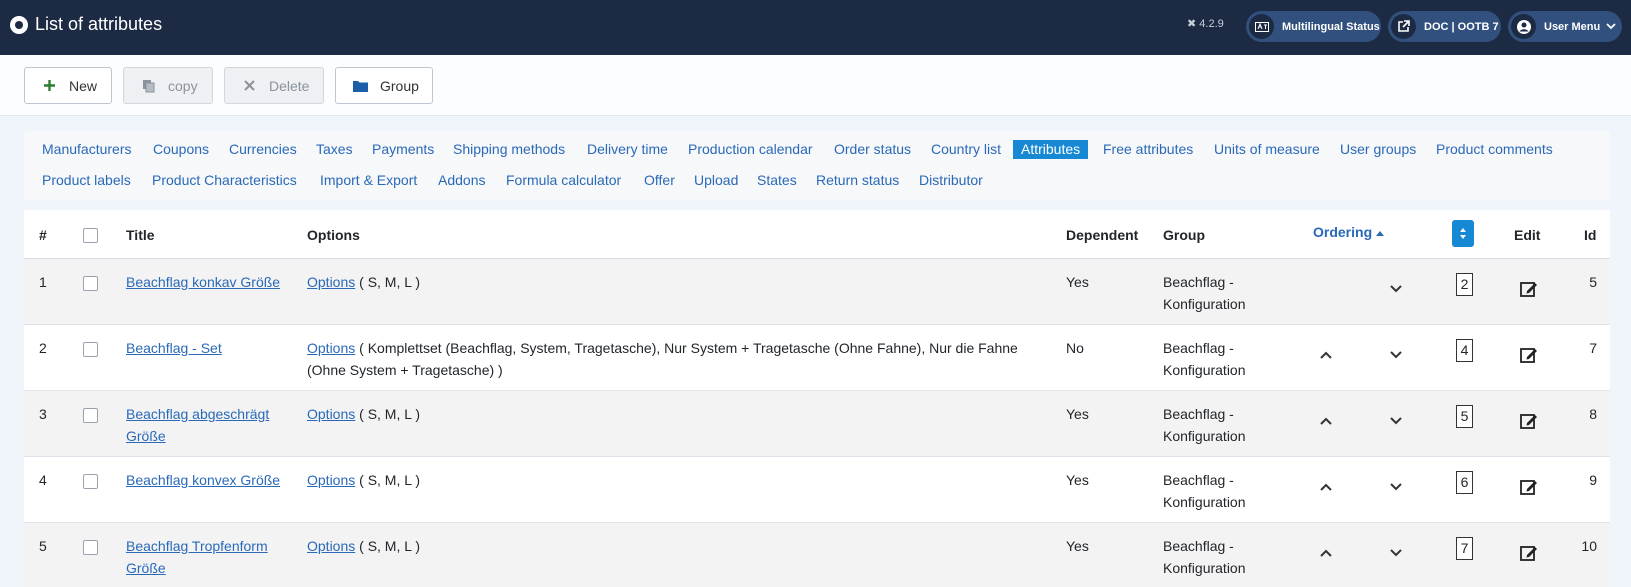 The image size is (1631, 587). I want to click on new-button: New, so click(68, 85).